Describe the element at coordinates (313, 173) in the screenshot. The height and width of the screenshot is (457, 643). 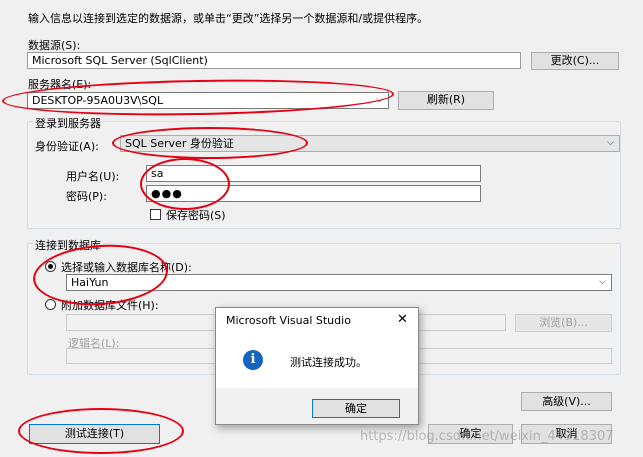
I see `username-input: sa` at that location.